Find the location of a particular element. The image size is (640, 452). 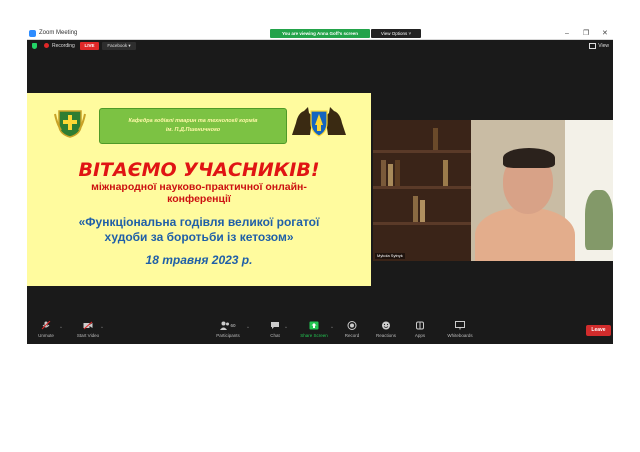

participants-label: Participants is located at coordinates (228, 335).